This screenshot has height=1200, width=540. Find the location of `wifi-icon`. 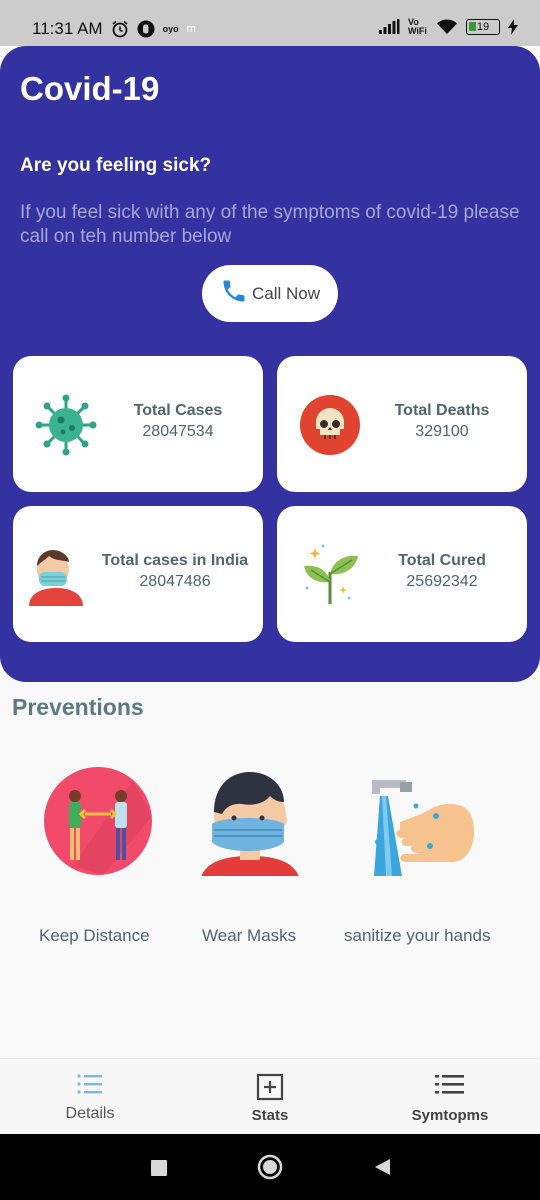

wifi-icon is located at coordinates (447, 27).